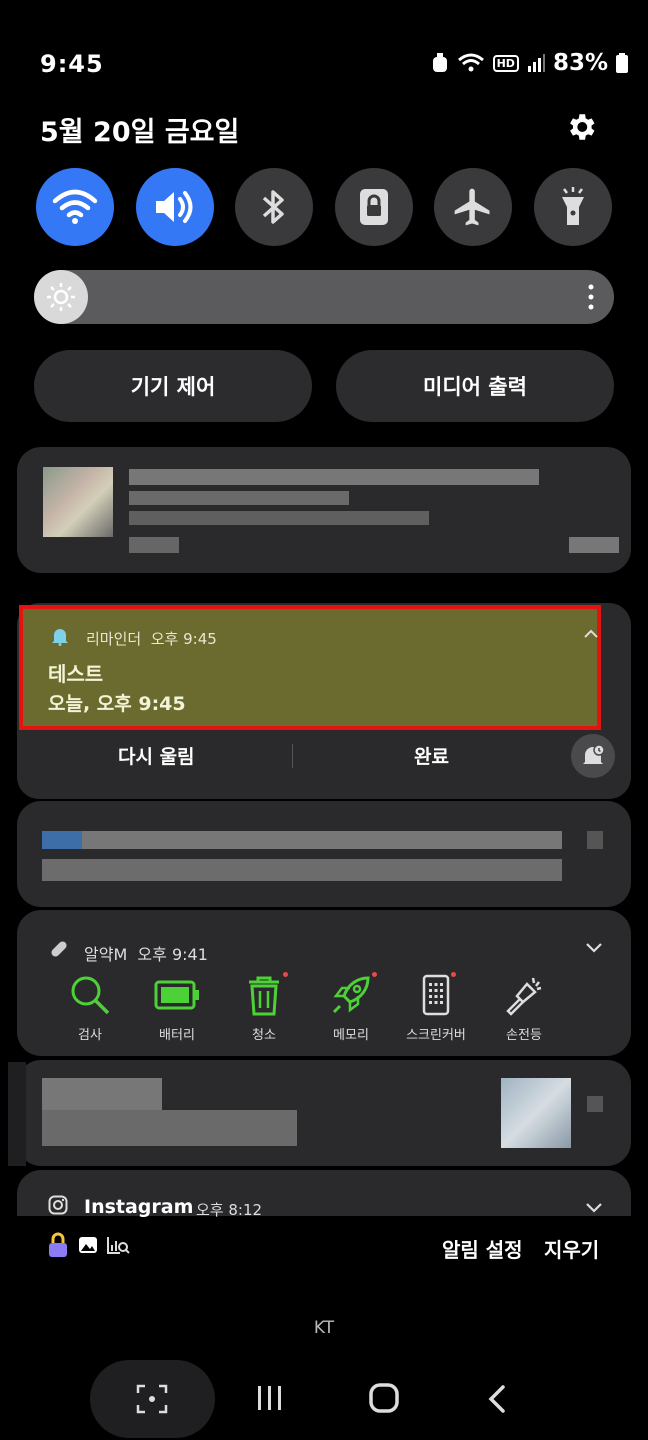  I want to click on capture-icon, so click(152, 1399).